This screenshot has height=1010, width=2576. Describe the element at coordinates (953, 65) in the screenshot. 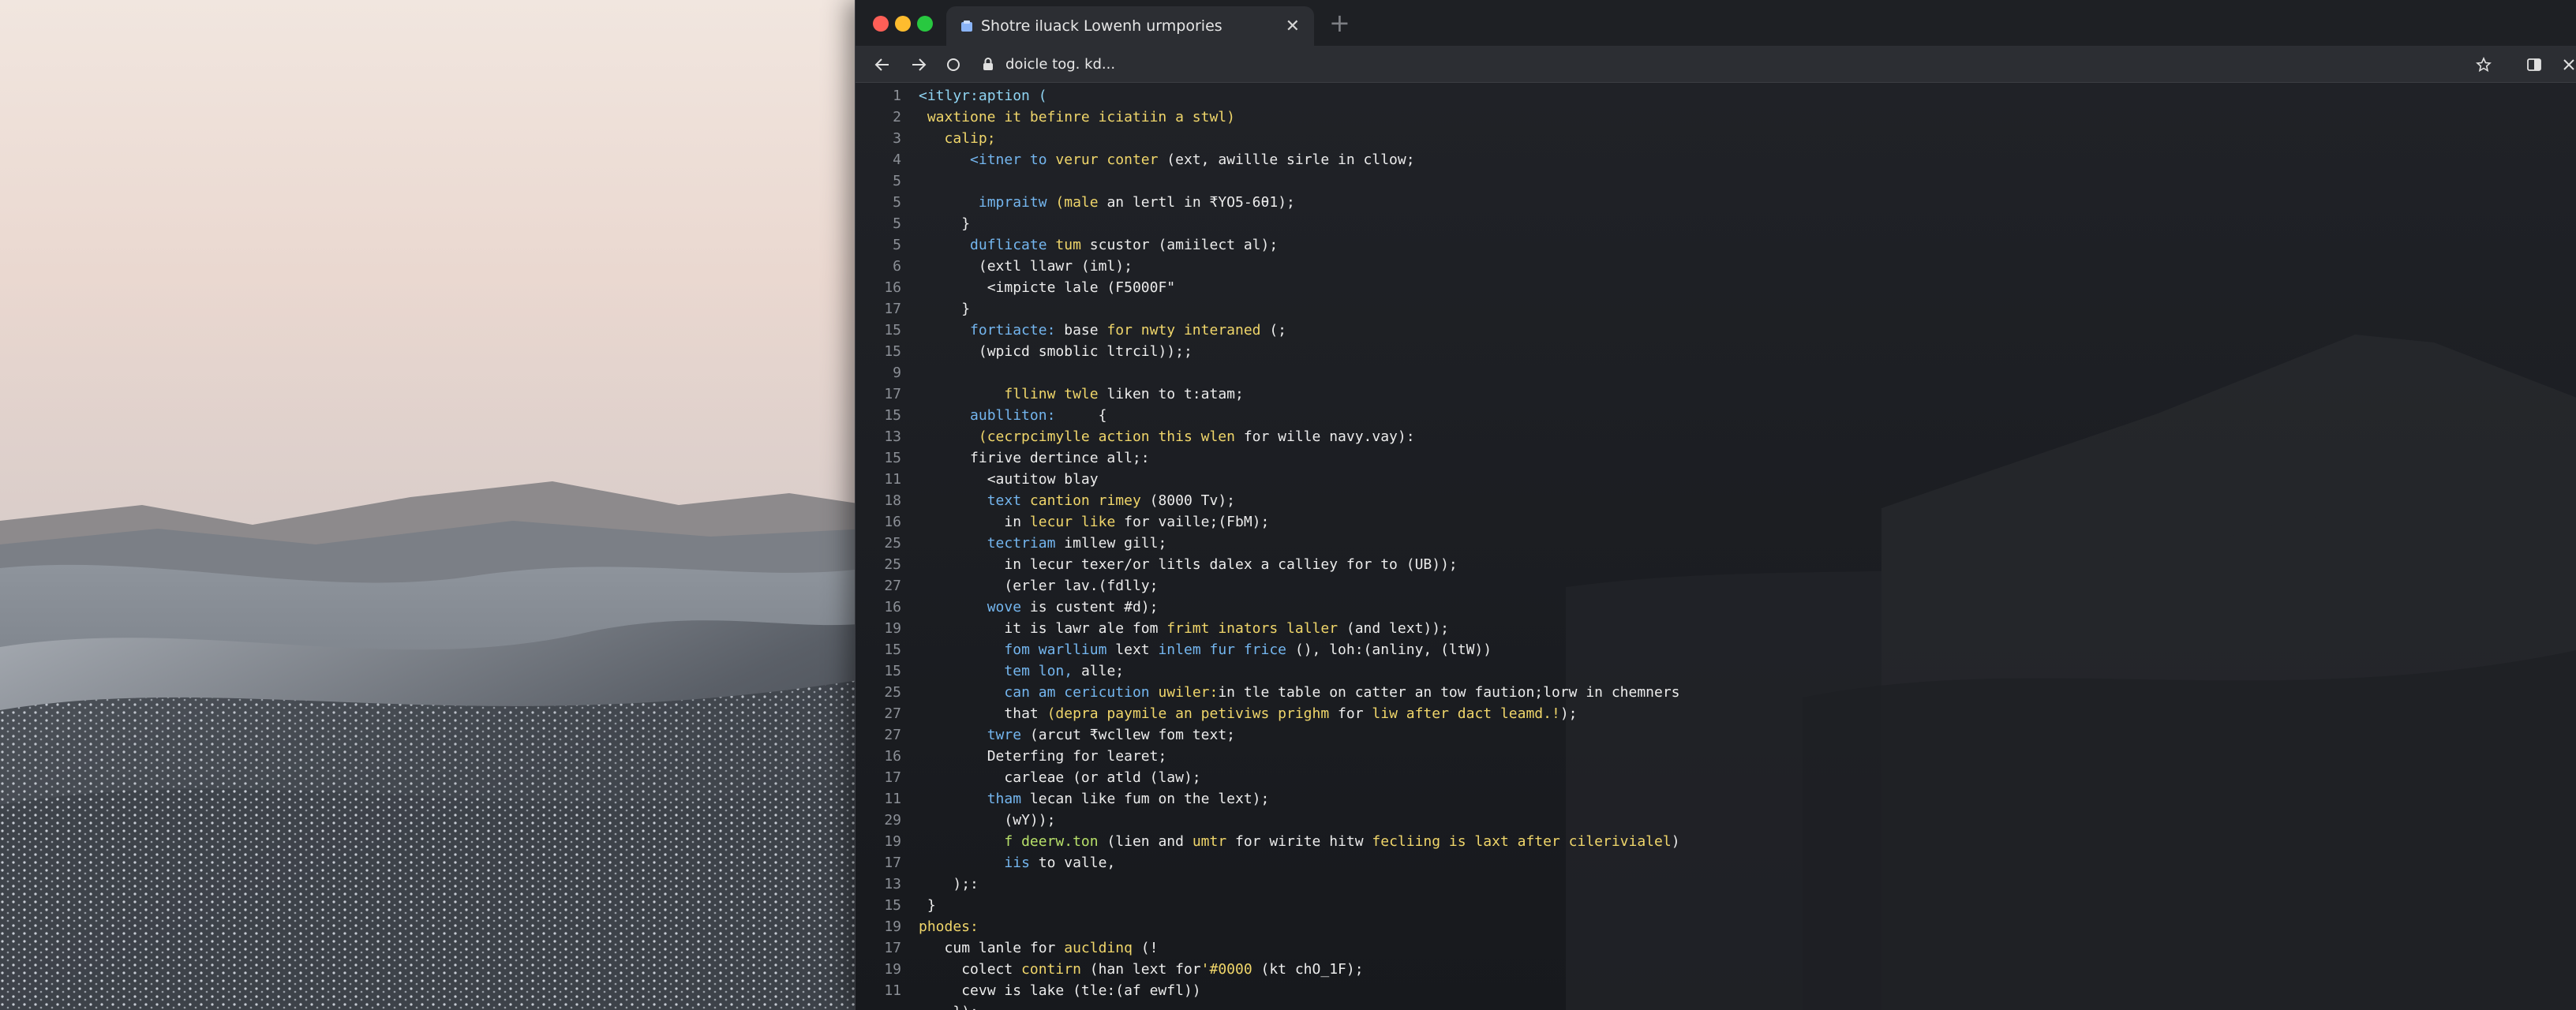

I see `reload-icon` at that location.